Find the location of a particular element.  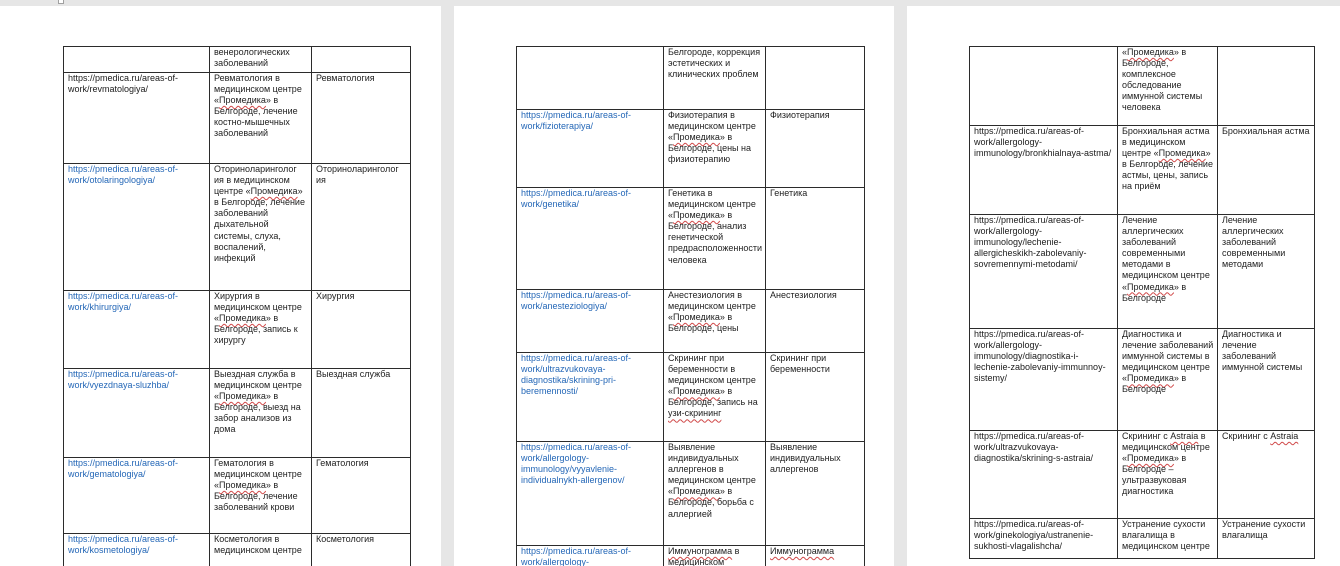

description-cell: Косметология в медицинском центре is located at coordinates (261, 550).